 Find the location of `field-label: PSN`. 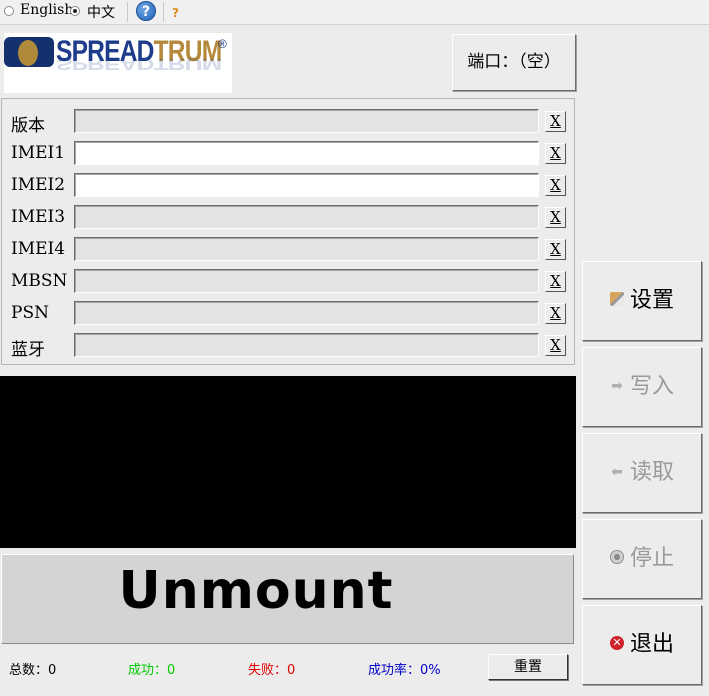

field-label: PSN is located at coordinates (30, 313).